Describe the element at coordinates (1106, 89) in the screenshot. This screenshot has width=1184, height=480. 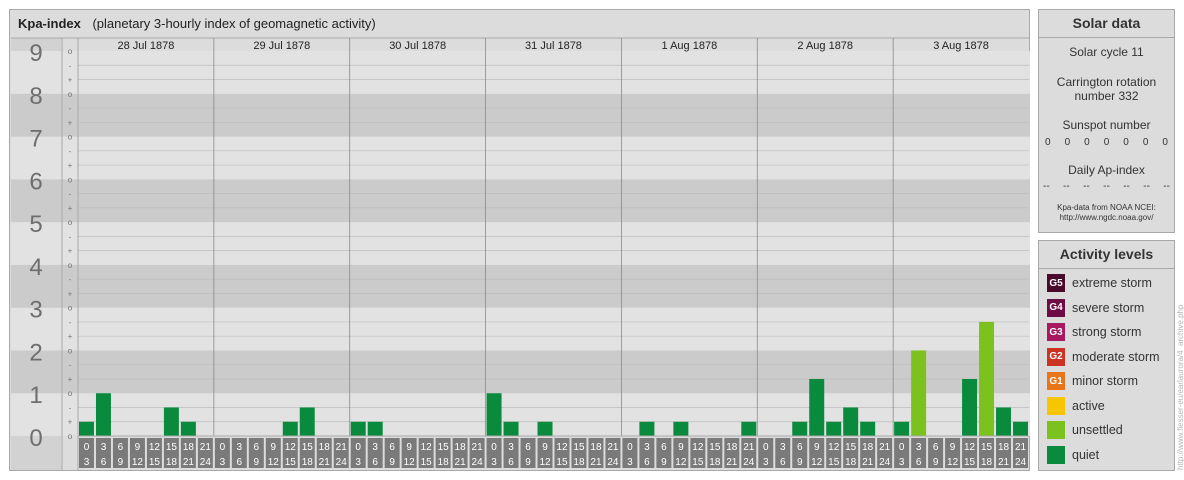
I see `carrington-rotation: Carrington rotation number 332` at that location.